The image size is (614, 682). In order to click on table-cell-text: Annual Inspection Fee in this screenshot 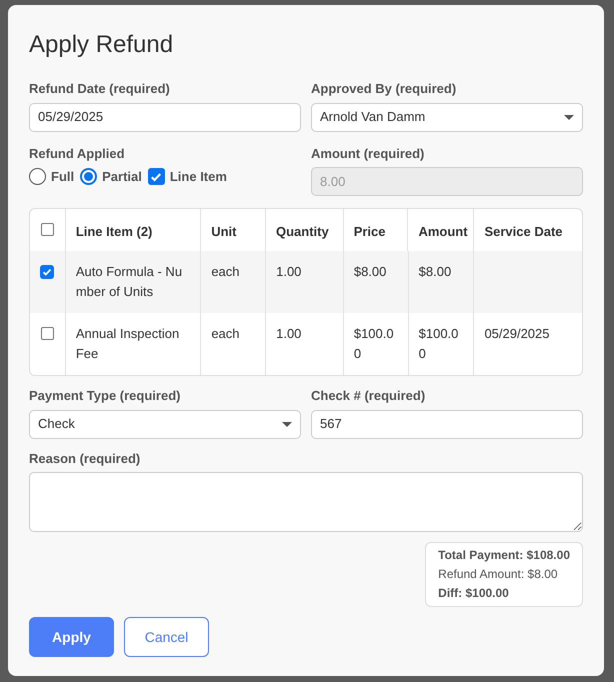, I will do `click(128, 344)`.